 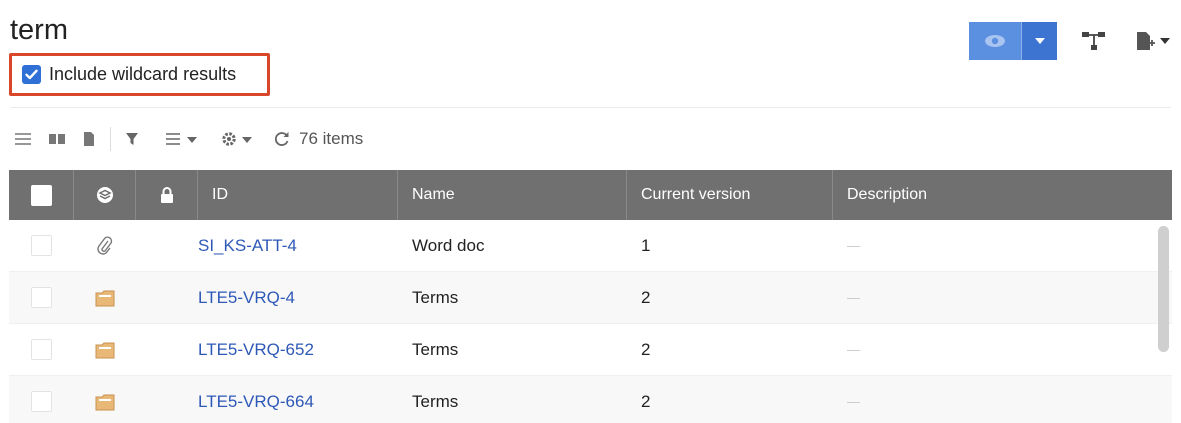 What do you see at coordinates (512, 195) in the screenshot?
I see `column-header-name: Name` at bounding box center [512, 195].